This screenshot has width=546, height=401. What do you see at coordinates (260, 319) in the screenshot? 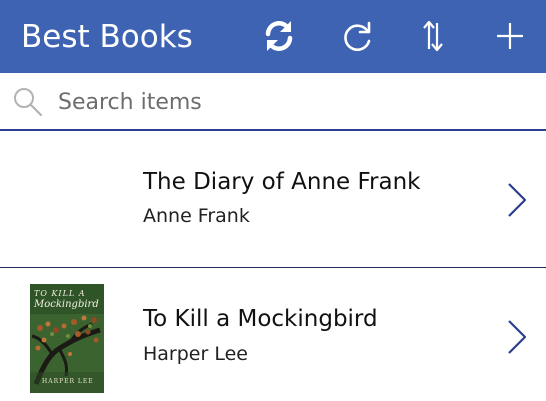
I see `item-title: To Kill a Mockingbird` at bounding box center [260, 319].